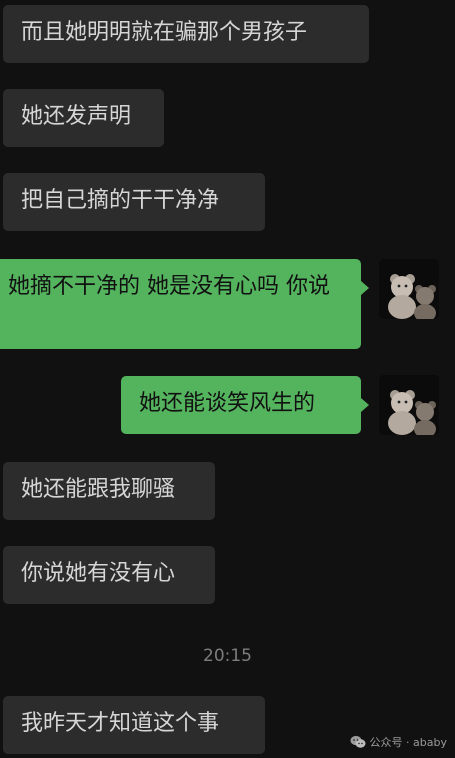 Image resolution: width=455 pixels, height=758 pixels. I want to click on wechat-icon, so click(358, 741).